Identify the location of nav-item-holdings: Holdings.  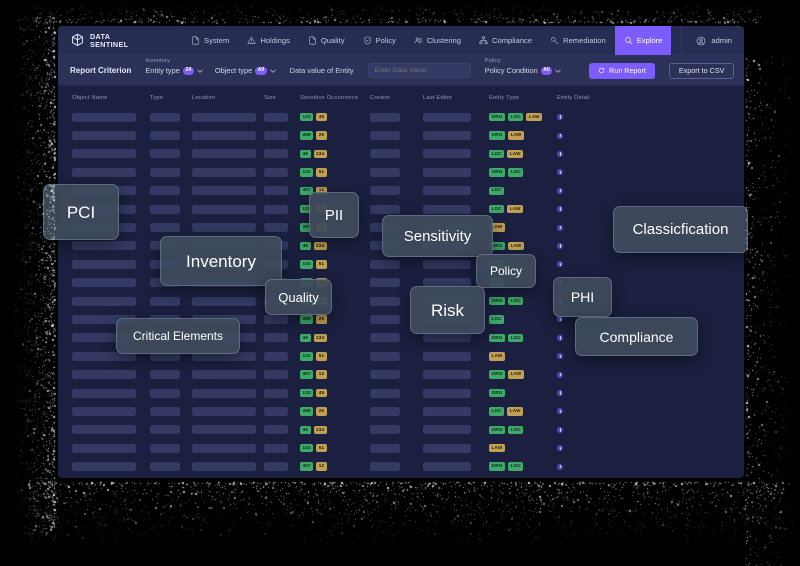
(268, 40).